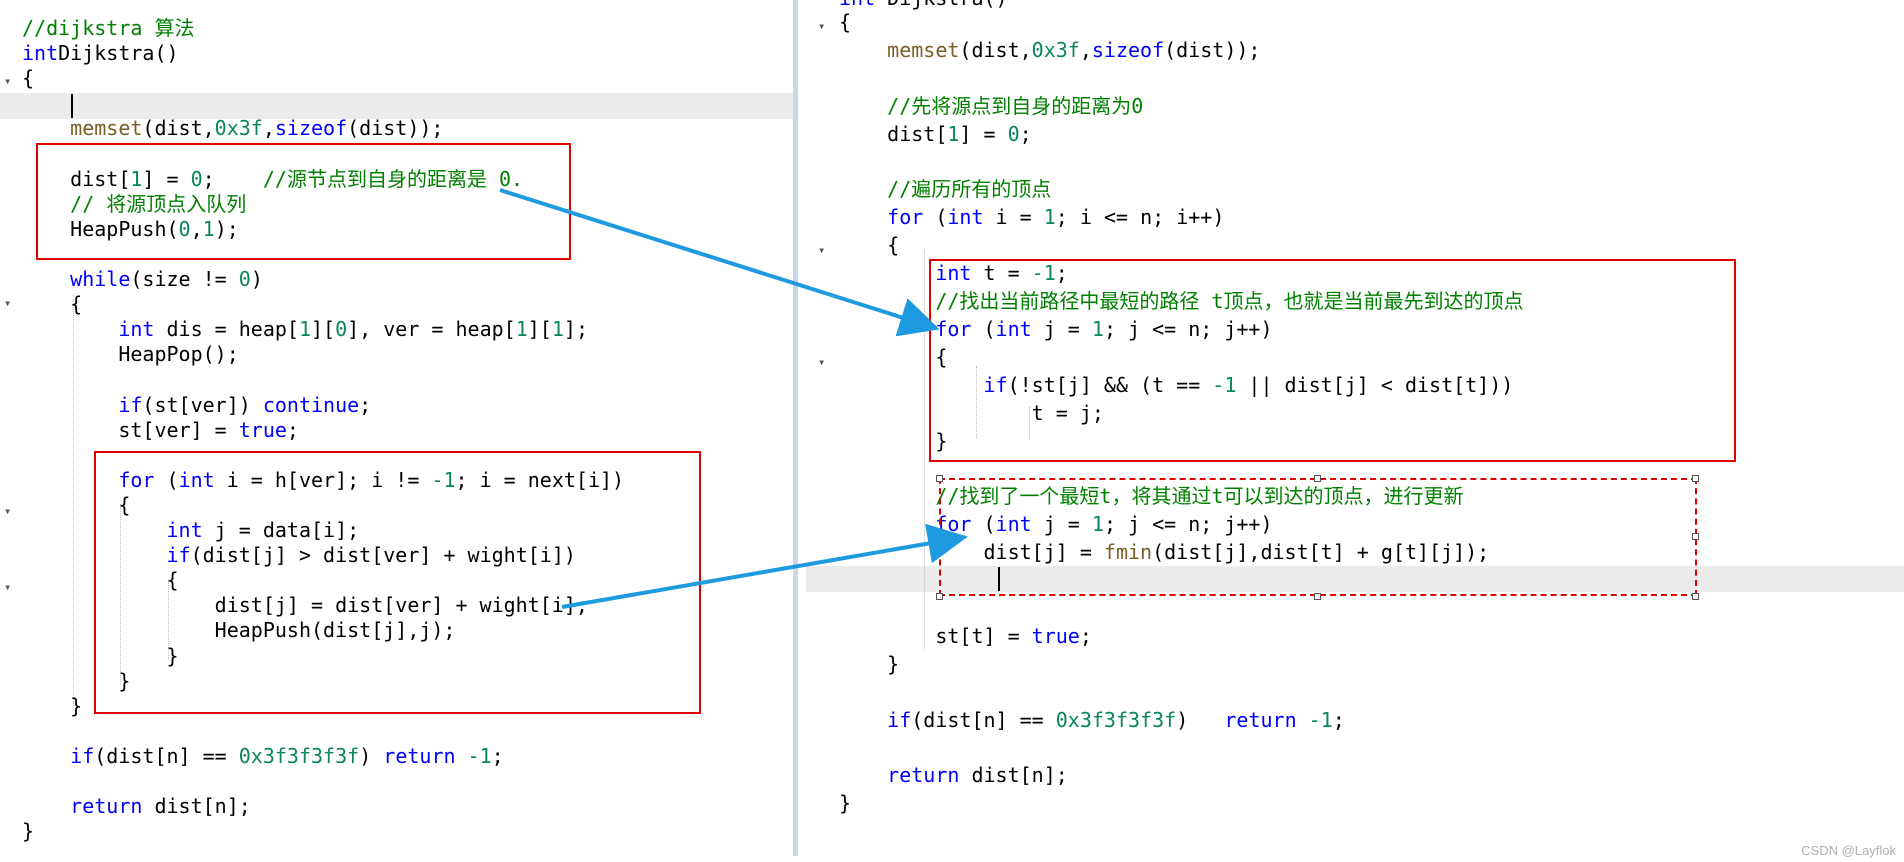 The width and height of the screenshot is (1904, 862). What do you see at coordinates (1116, 719) in the screenshot?
I see `code-token: 0x3f3f3f3f` at bounding box center [1116, 719].